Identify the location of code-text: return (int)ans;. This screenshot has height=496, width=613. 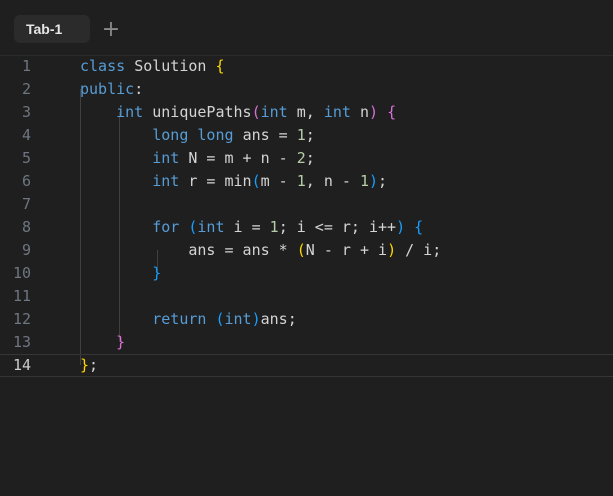
(188, 319).